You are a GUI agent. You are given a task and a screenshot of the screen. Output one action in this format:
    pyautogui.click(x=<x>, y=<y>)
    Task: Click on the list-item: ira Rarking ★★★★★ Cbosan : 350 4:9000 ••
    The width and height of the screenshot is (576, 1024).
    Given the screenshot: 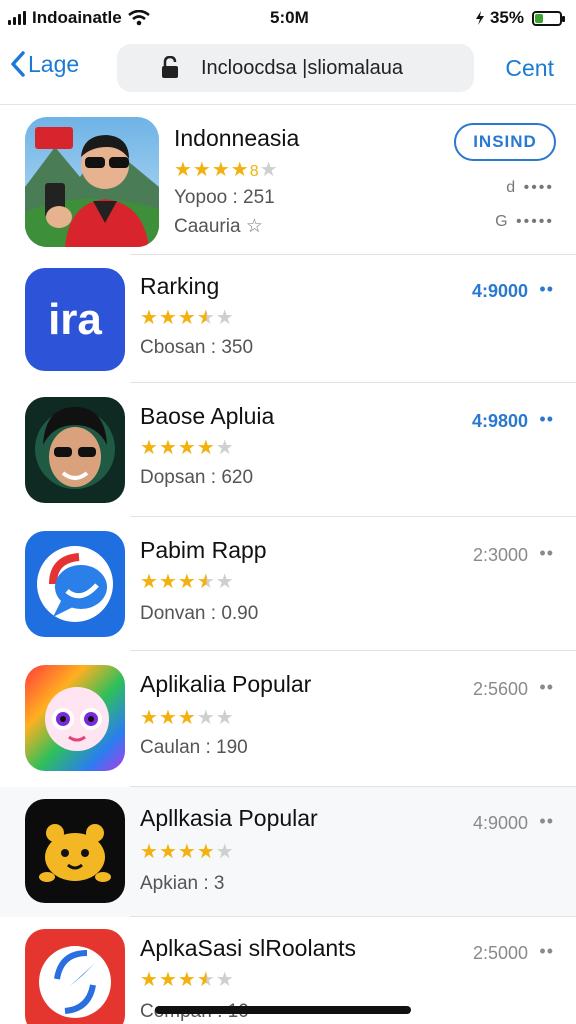 What is the action you would take?
    pyautogui.click(x=288, y=319)
    